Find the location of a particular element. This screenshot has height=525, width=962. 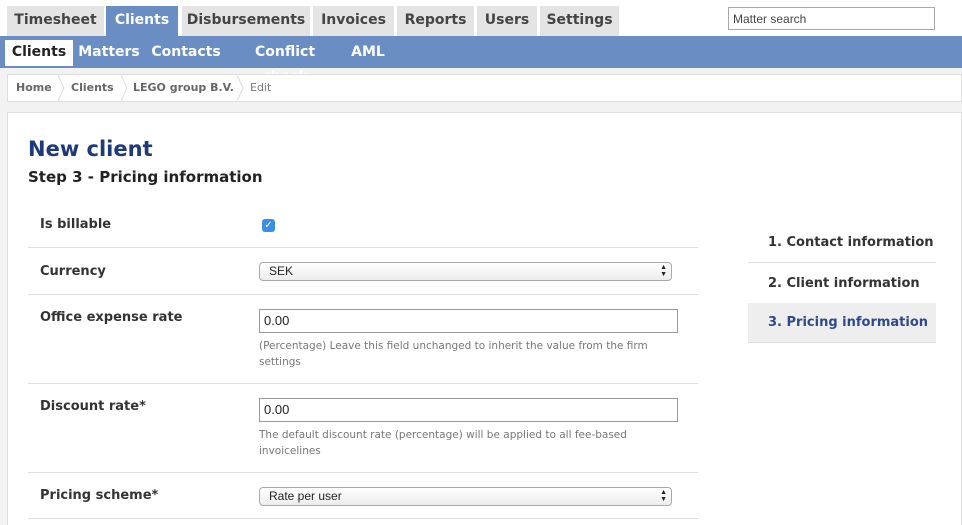

tab-timesheet: Timesheet is located at coordinates (55, 21).